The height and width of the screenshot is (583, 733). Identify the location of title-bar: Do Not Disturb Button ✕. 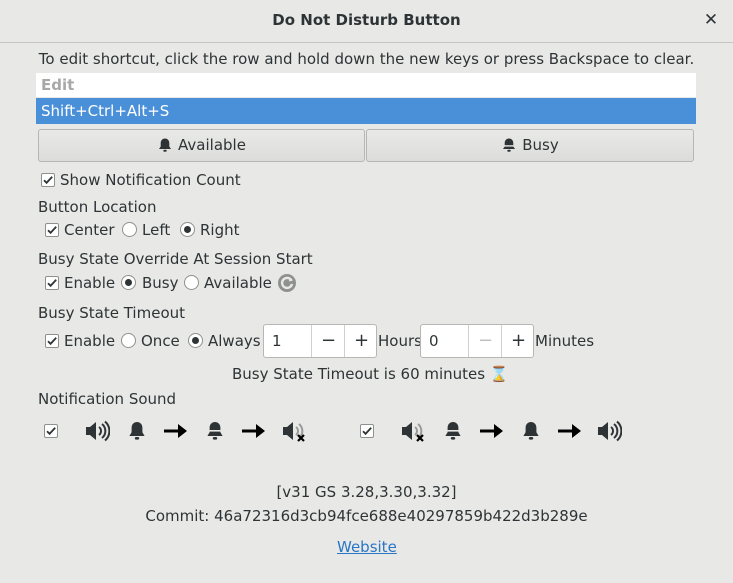
(366, 21).